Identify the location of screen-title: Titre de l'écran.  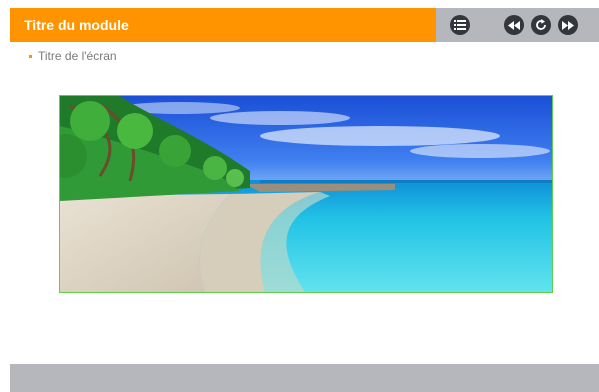
(77, 56).